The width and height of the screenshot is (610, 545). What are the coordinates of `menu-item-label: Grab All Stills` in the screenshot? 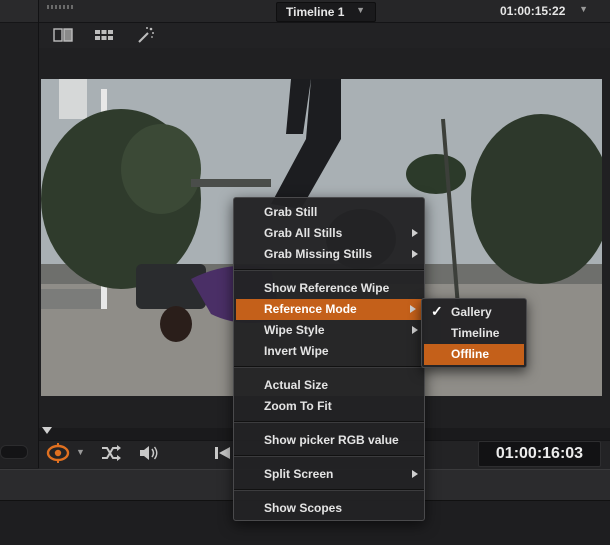 It's located at (303, 233).